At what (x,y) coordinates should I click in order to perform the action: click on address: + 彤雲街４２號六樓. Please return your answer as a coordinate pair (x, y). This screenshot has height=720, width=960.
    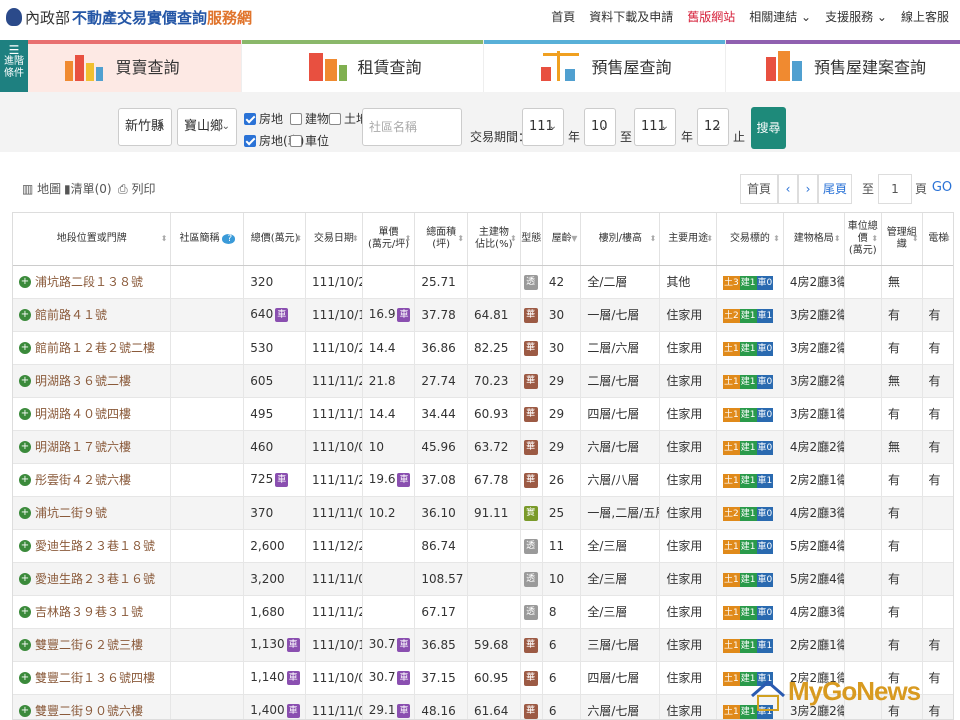
    Looking at the image, I should click on (94, 479).